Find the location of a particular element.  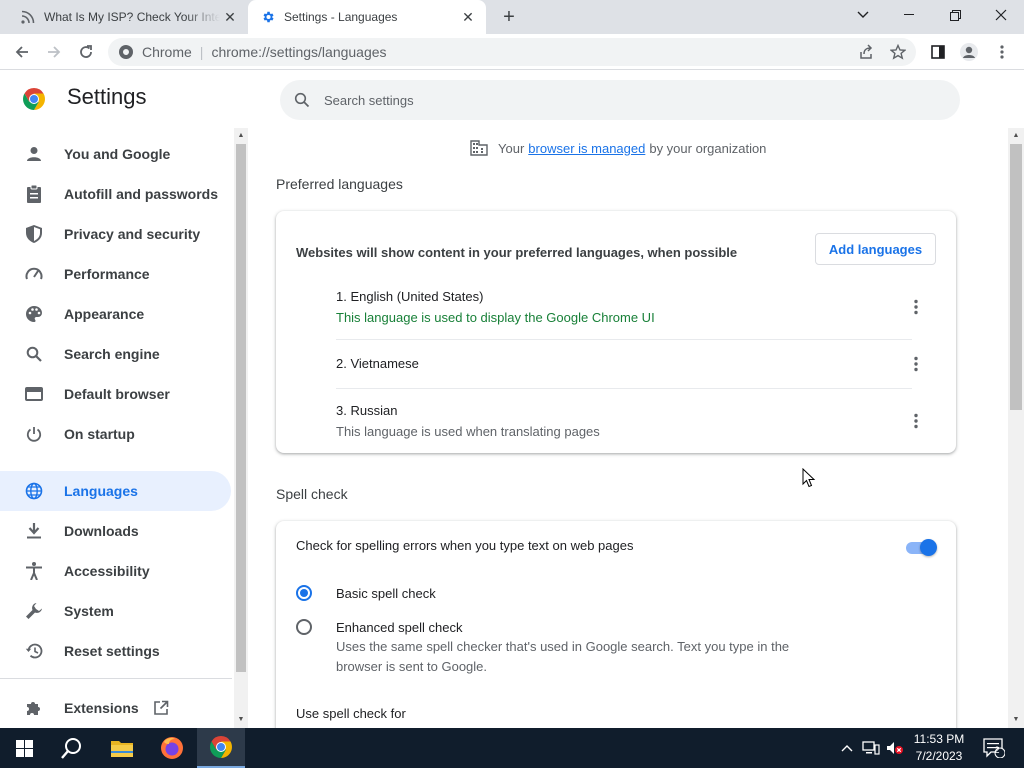

notifications-icon: 2 is located at coordinates (994, 748).